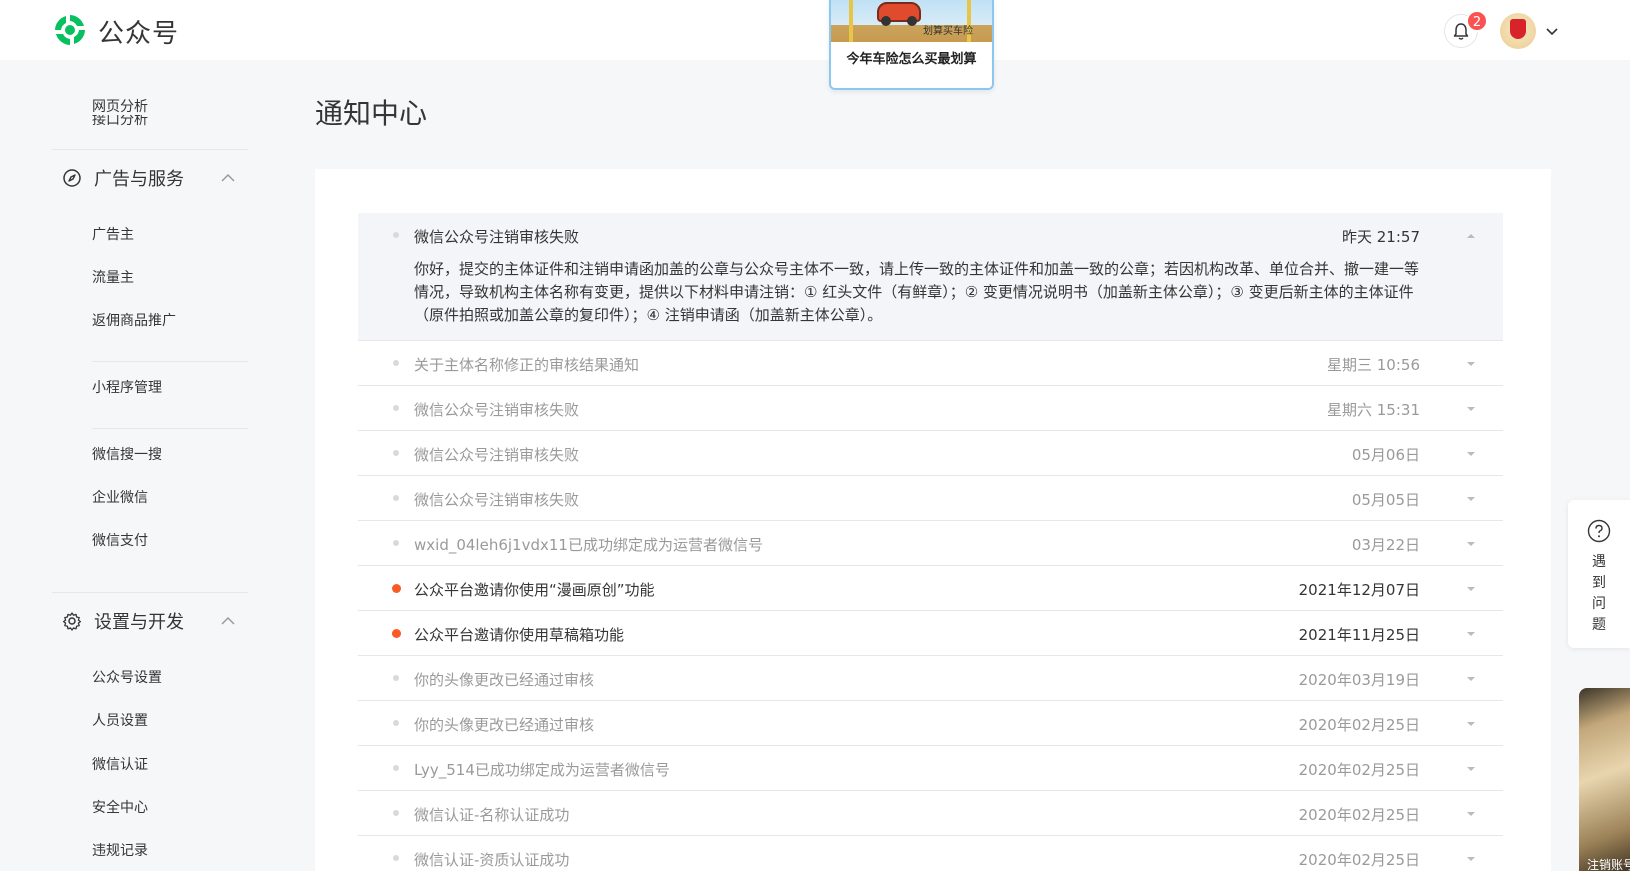  What do you see at coordinates (815, 30) in the screenshot?
I see `top-header: 公众号 2` at bounding box center [815, 30].